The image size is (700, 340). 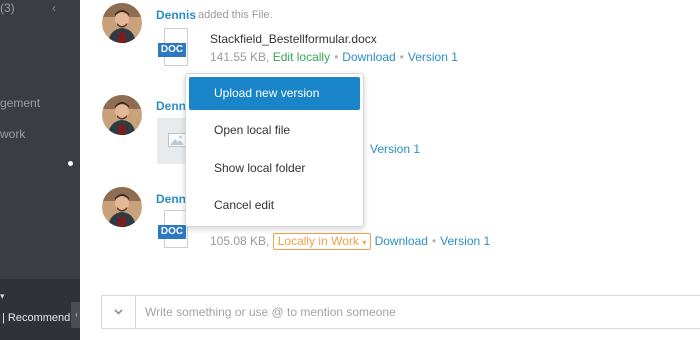 I want to click on menu-item-upload-new-version: Upload new version, so click(x=274, y=93).